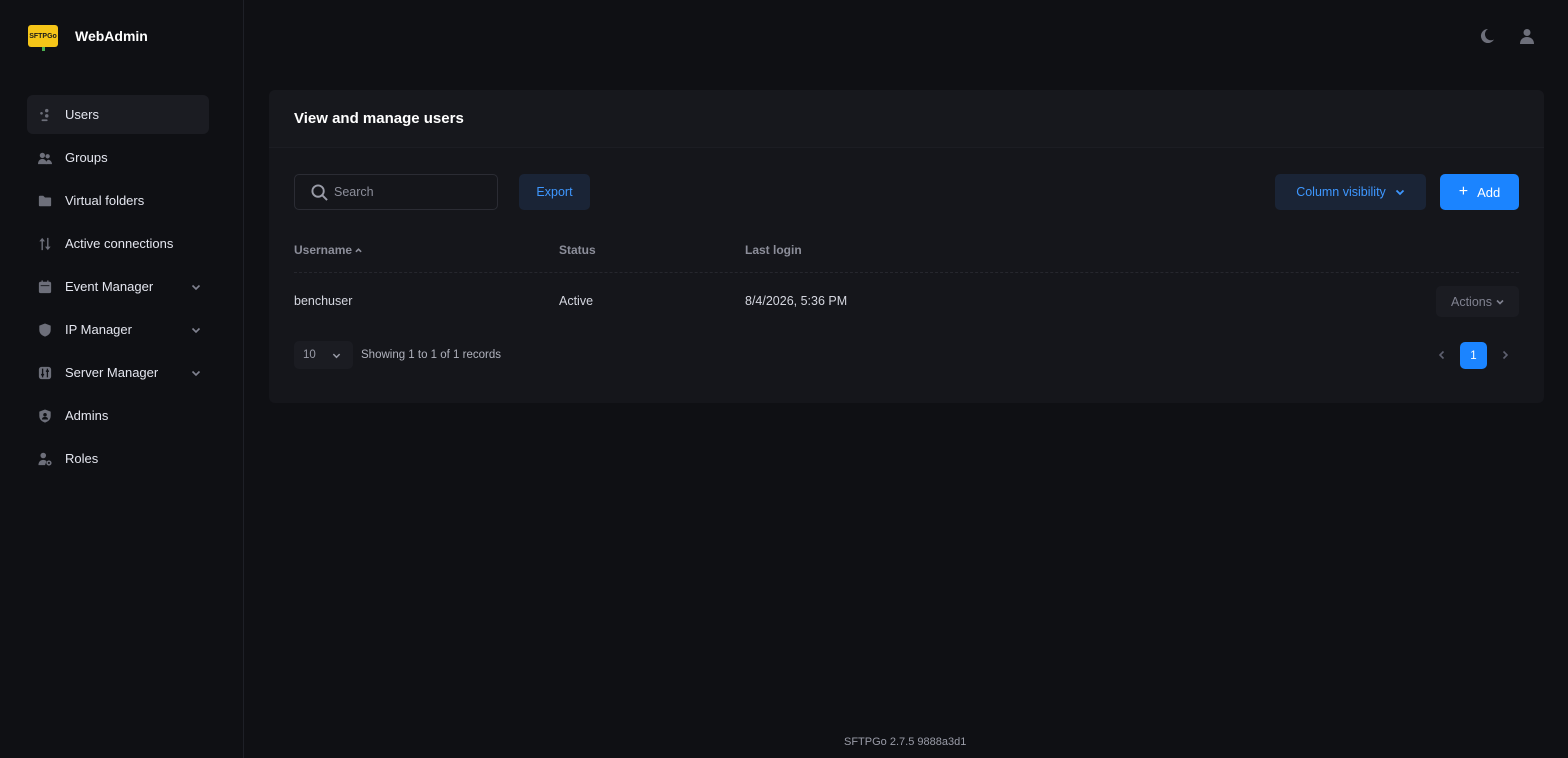 The width and height of the screenshot is (1568, 758). I want to click on shield-icon, so click(45, 329).